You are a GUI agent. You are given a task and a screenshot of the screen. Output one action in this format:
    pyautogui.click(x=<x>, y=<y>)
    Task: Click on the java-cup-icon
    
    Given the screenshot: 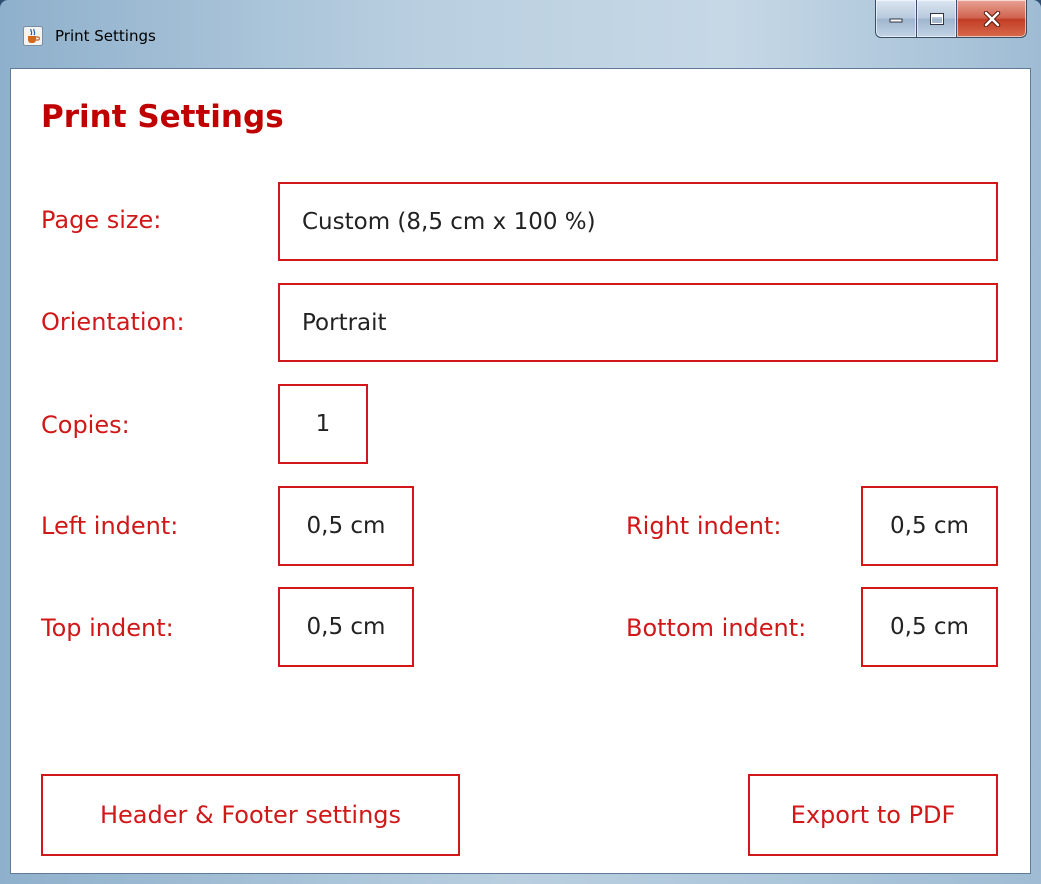 What is the action you would take?
    pyautogui.click(x=33, y=36)
    